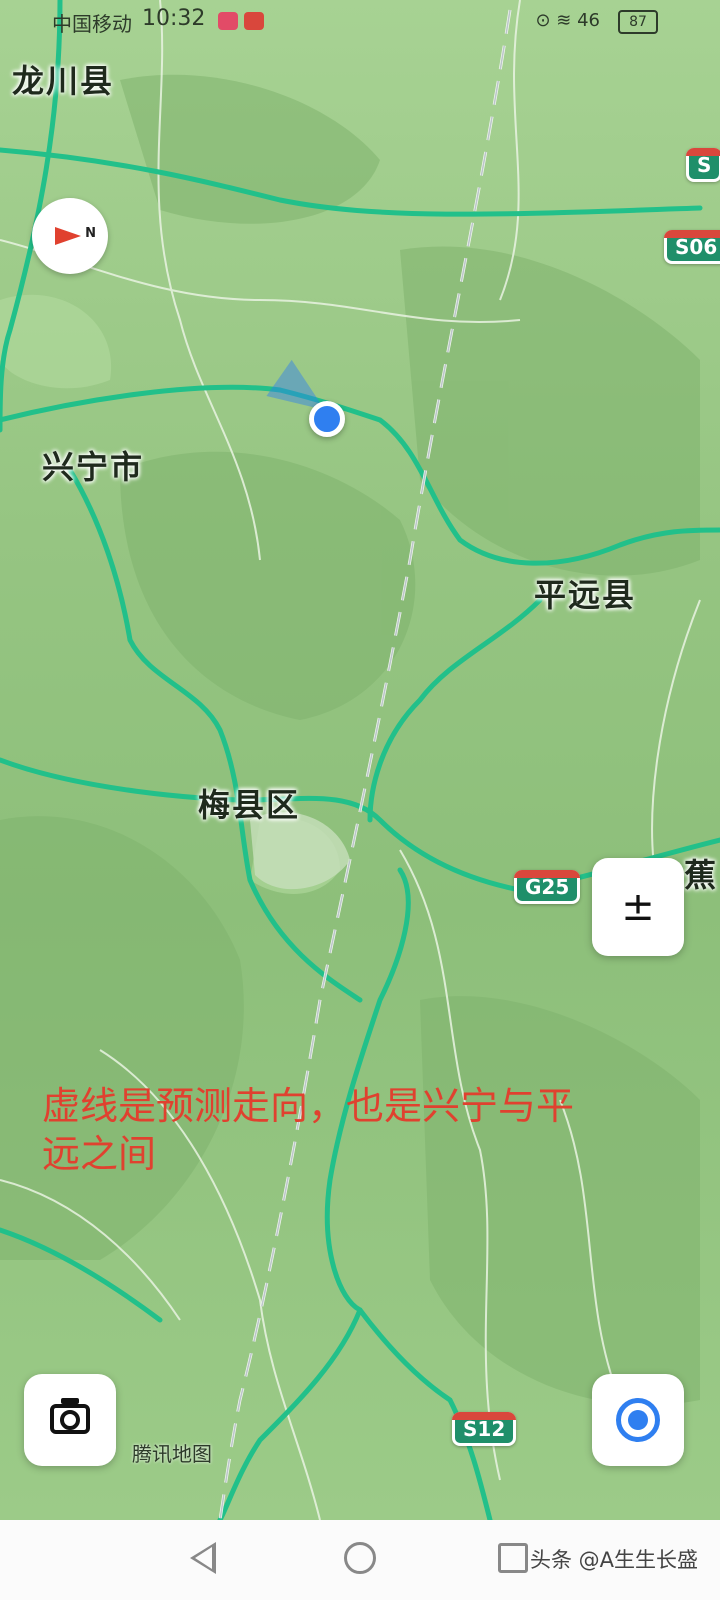  What do you see at coordinates (585, 595) in the screenshot?
I see `place-pingyuan: 平远县` at bounding box center [585, 595].